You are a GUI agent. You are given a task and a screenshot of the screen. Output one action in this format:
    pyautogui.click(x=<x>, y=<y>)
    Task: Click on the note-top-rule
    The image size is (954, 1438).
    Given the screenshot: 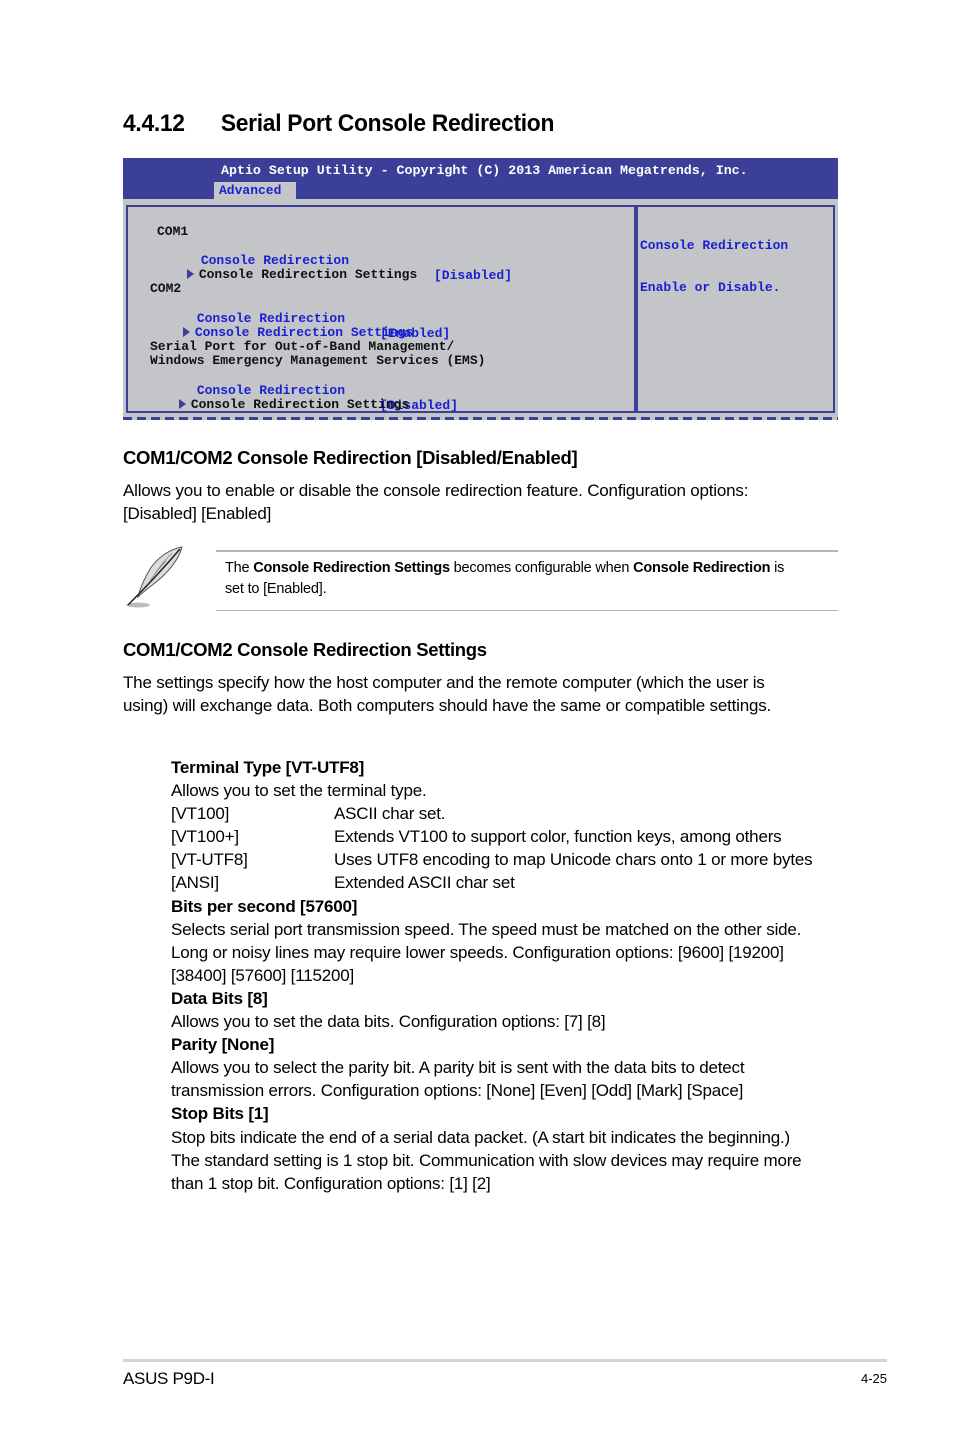 What is the action you would take?
    pyautogui.click(x=527, y=551)
    